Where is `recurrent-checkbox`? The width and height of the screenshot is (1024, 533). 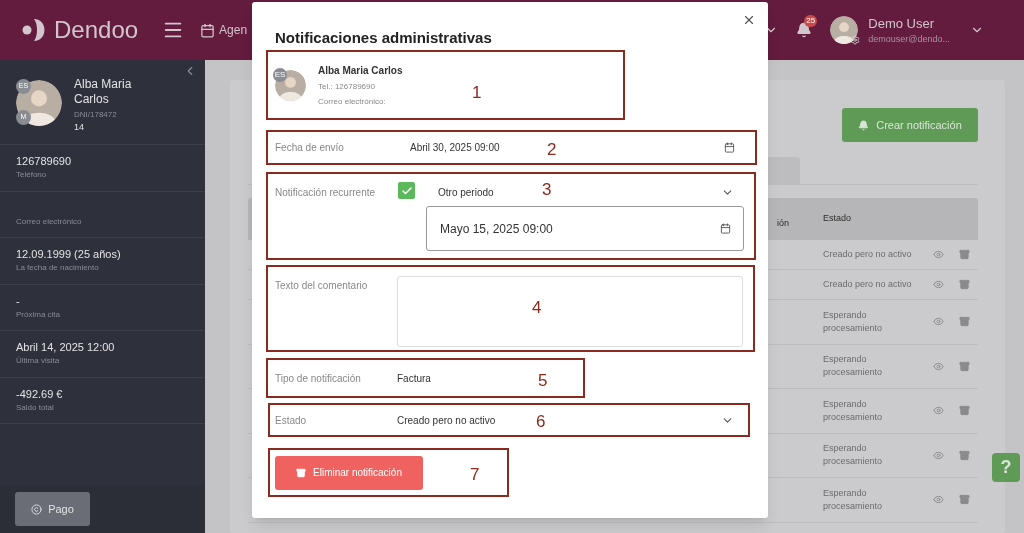
recurrent-checkbox is located at coordinates (406, 190).